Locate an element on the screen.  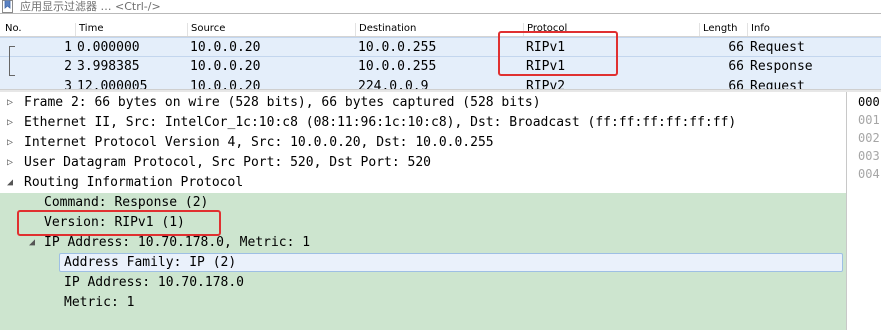
version-highlight-box is located at coordinates (119, 223).